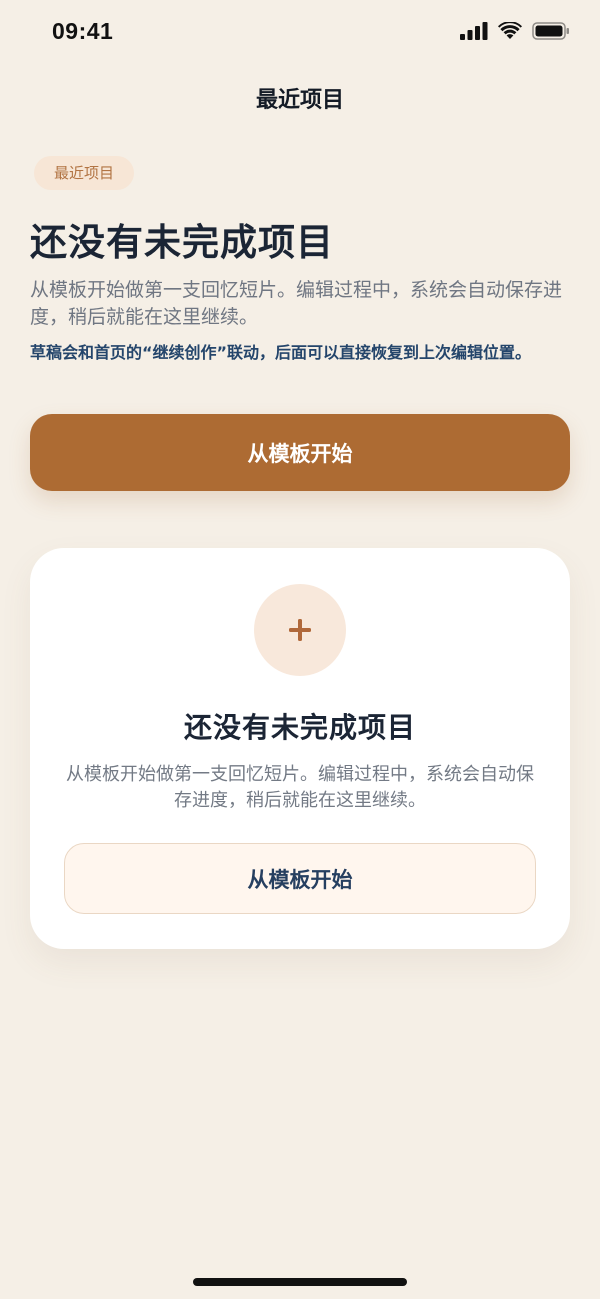 Image resolution: width=600 pixels, height=1299 pixels. What do you see at coordinates (300, 1282) in the screenshot?
I see `home-indicator` at bounding box center [300, 1282].